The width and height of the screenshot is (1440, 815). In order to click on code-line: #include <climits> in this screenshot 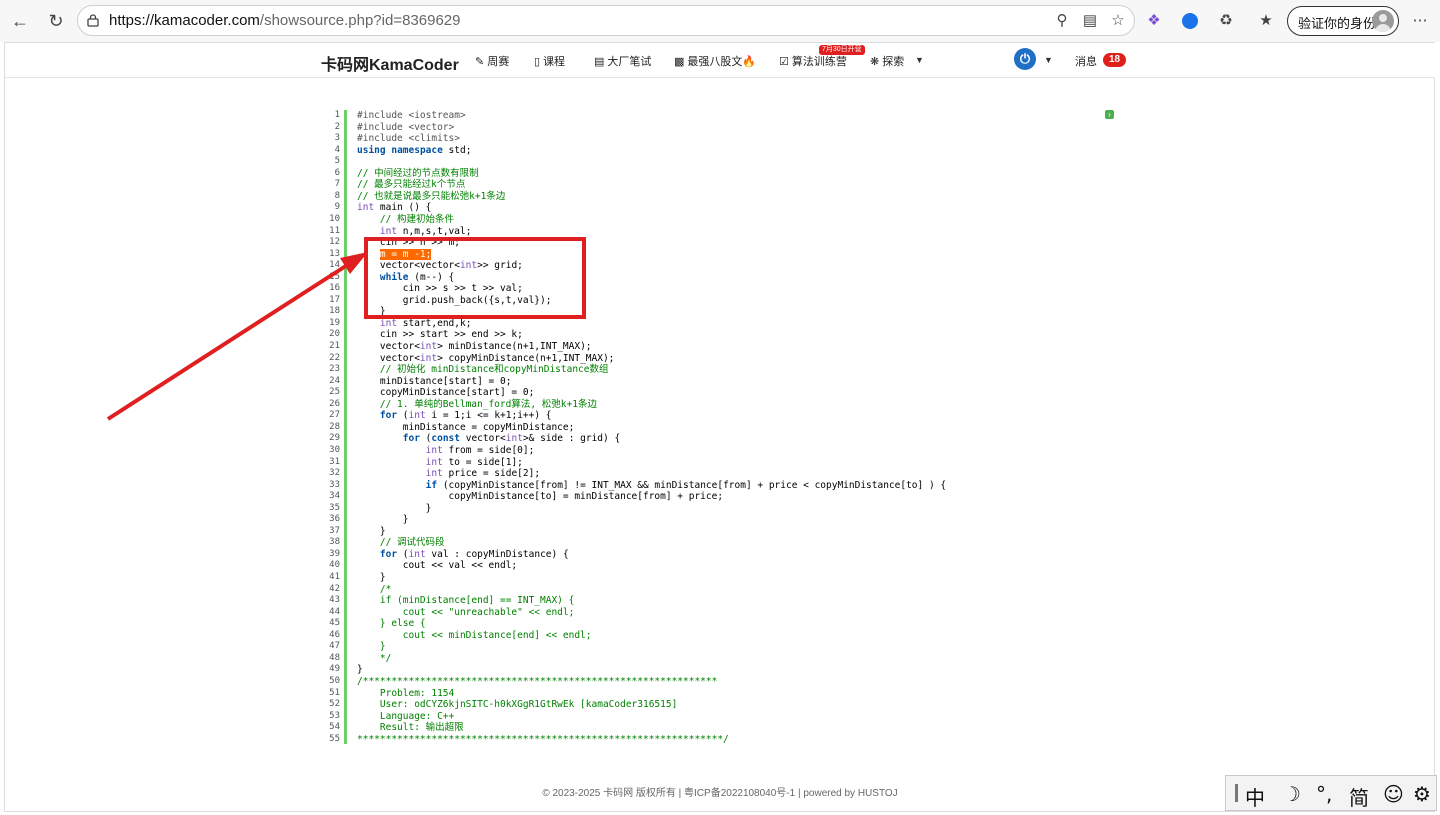, I will do `click(408, 139)`.